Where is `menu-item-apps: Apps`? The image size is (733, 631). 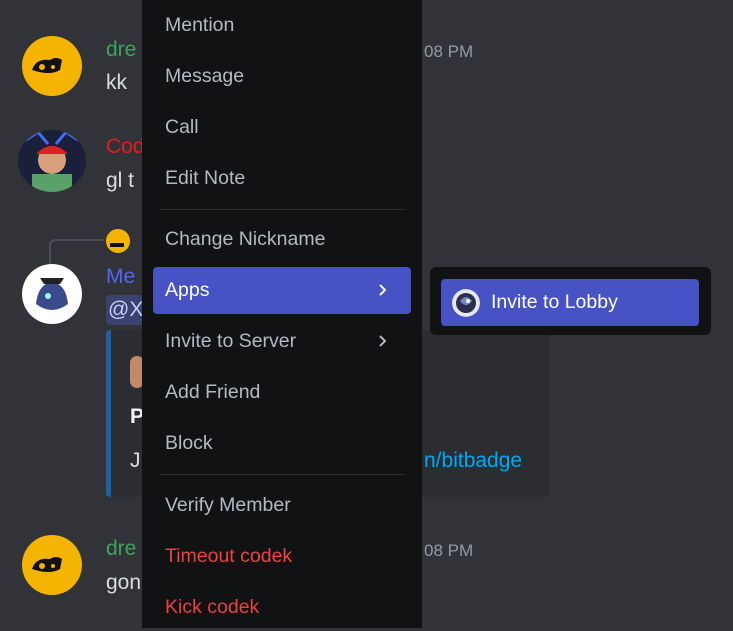
menu-item-apps: Apps is located at coordinates (282, 290).